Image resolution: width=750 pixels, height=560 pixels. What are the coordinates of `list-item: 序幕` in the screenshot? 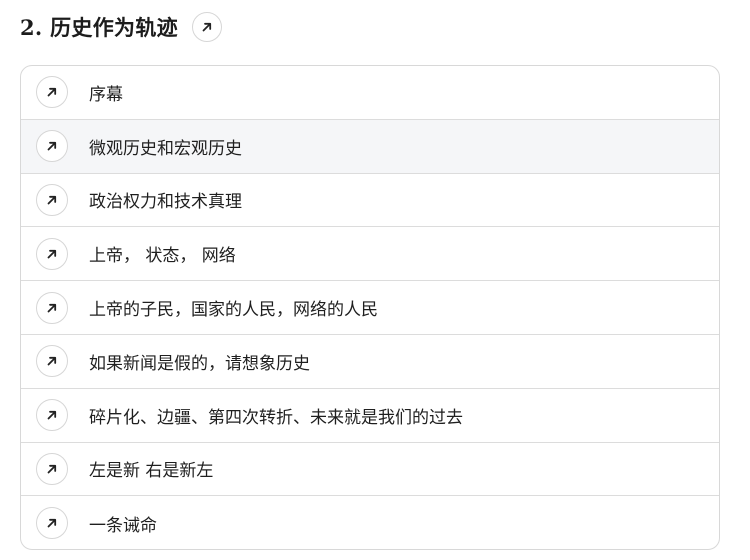 It's located at (370, 93).